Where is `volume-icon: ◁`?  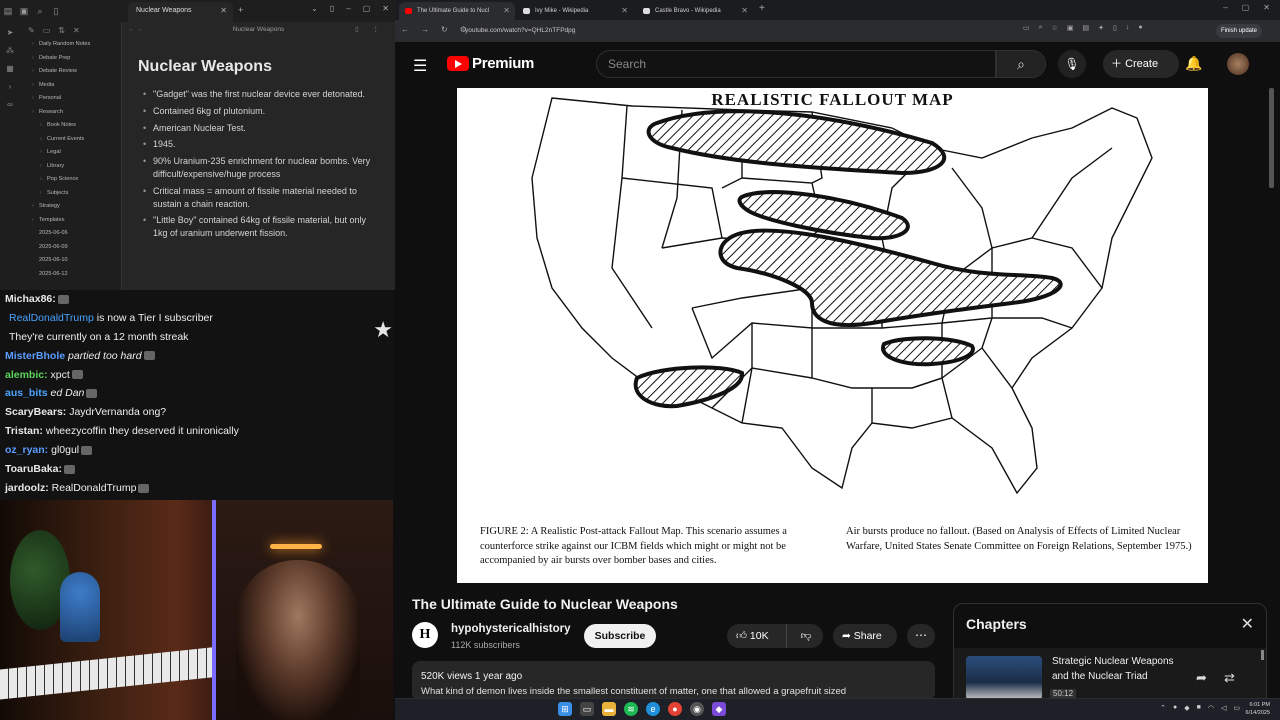 volume-icon: ◁ is located at coordinates (1223, 708).